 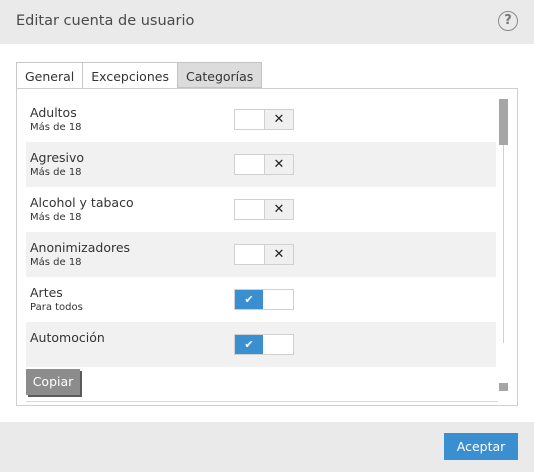 I want to click on category-name: Automoción, so click(x=67, y=337).